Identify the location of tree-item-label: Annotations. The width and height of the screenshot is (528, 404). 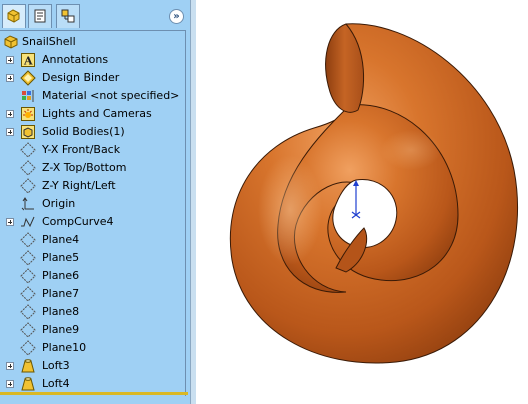
(75, 59).